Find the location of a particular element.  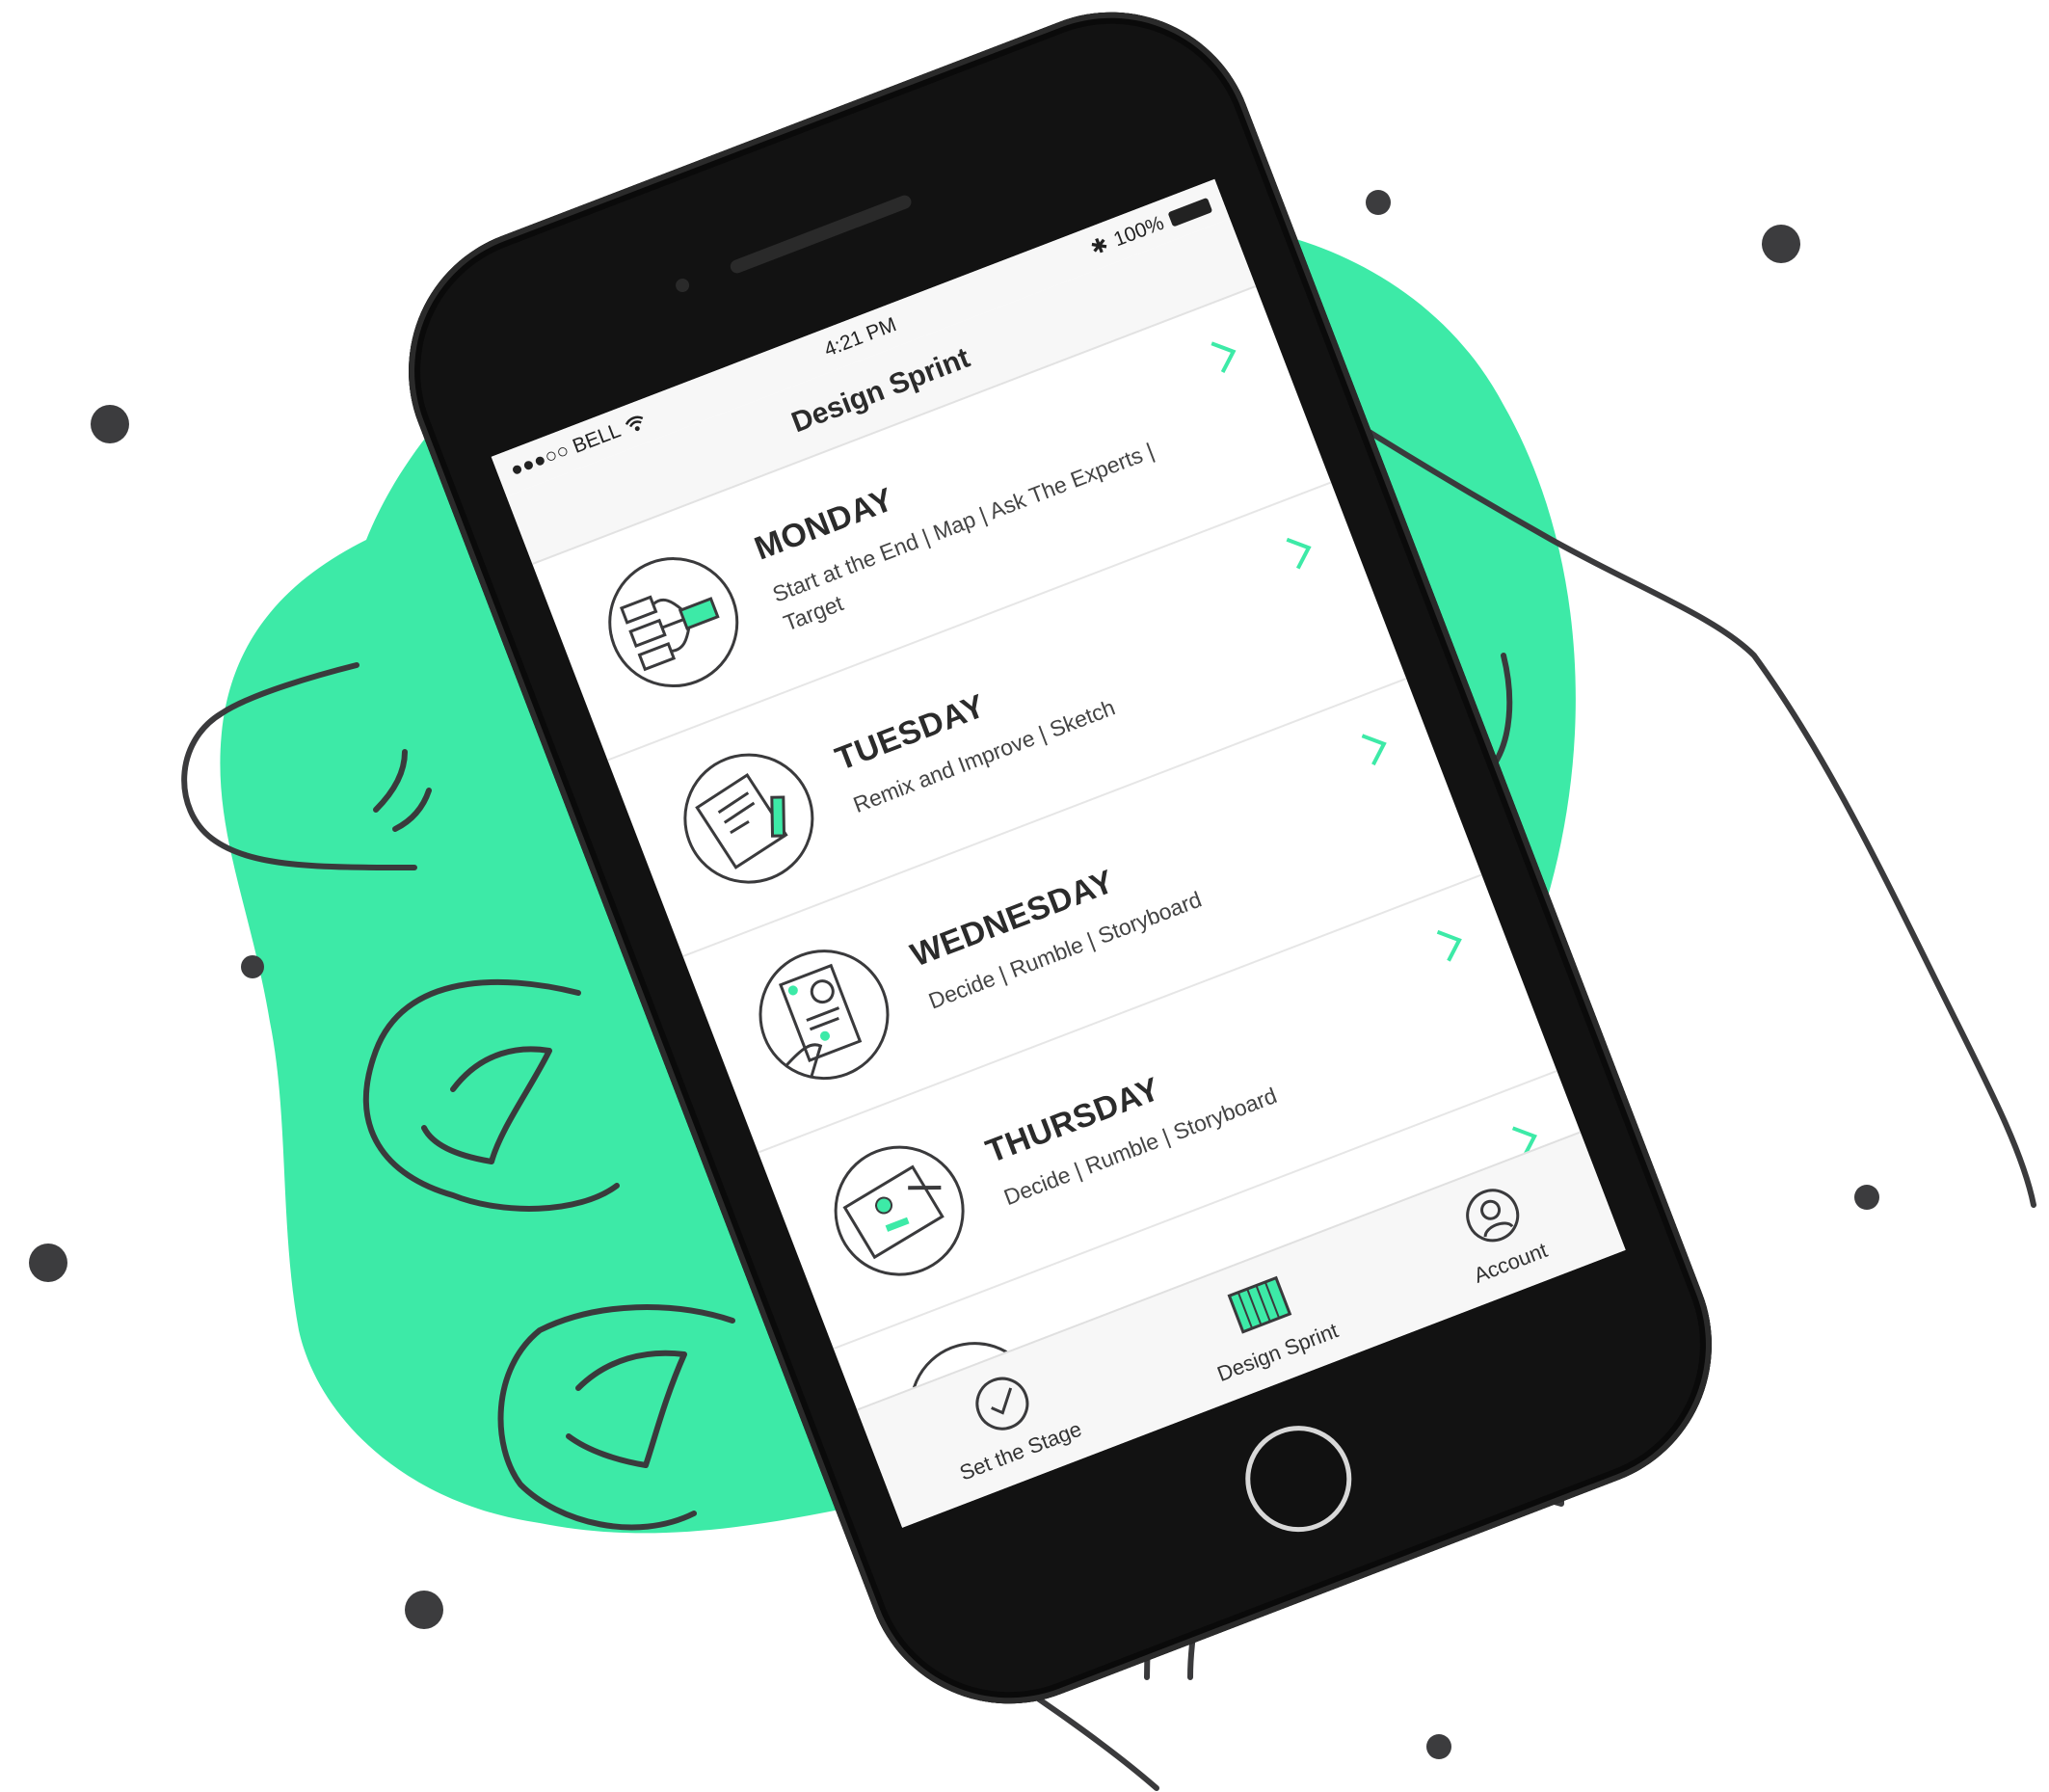

tab-design-sprint: Design Sprint is located at coordinates (1265, 1321).